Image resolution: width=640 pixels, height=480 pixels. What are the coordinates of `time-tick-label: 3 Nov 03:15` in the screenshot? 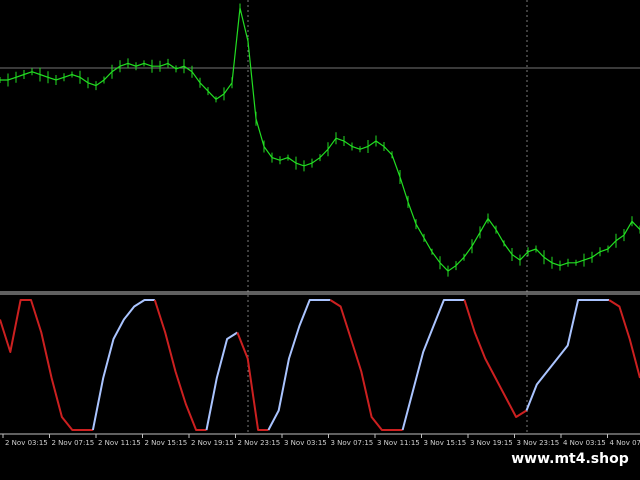 It's located at (305, 443).